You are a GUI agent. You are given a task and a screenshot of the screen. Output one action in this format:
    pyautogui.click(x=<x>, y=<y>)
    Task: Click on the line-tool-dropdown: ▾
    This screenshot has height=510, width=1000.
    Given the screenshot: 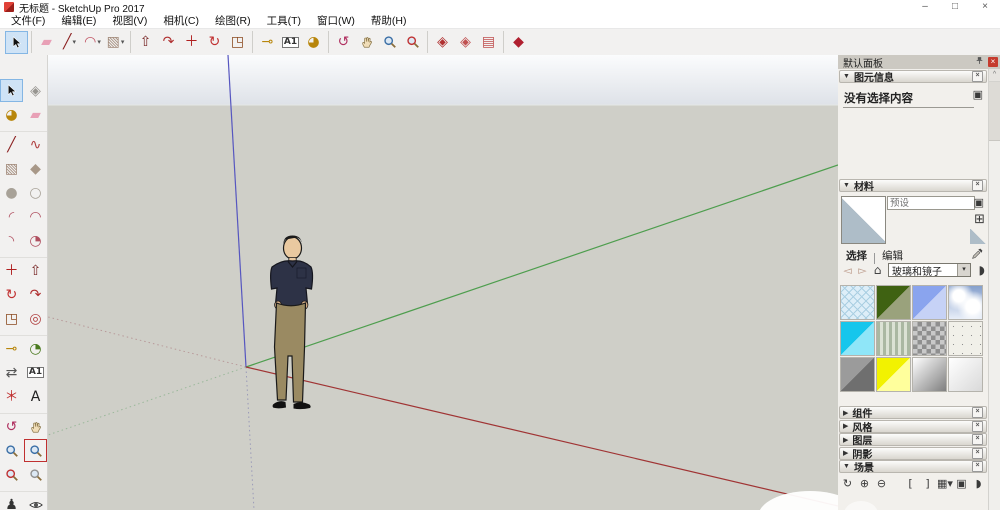 What is the action you would take?
    pyautogui.click(x=74, y=42)
    